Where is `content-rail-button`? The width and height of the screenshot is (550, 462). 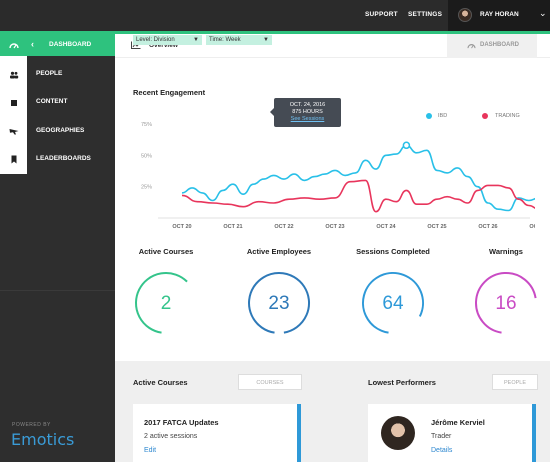 content-rail-button is located at coordinates (13, 103).